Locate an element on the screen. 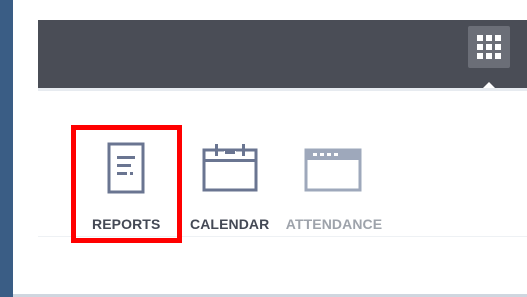 The width and height of the screenshot is (527, 297). grid-icon is located at coordinates (489, 47).